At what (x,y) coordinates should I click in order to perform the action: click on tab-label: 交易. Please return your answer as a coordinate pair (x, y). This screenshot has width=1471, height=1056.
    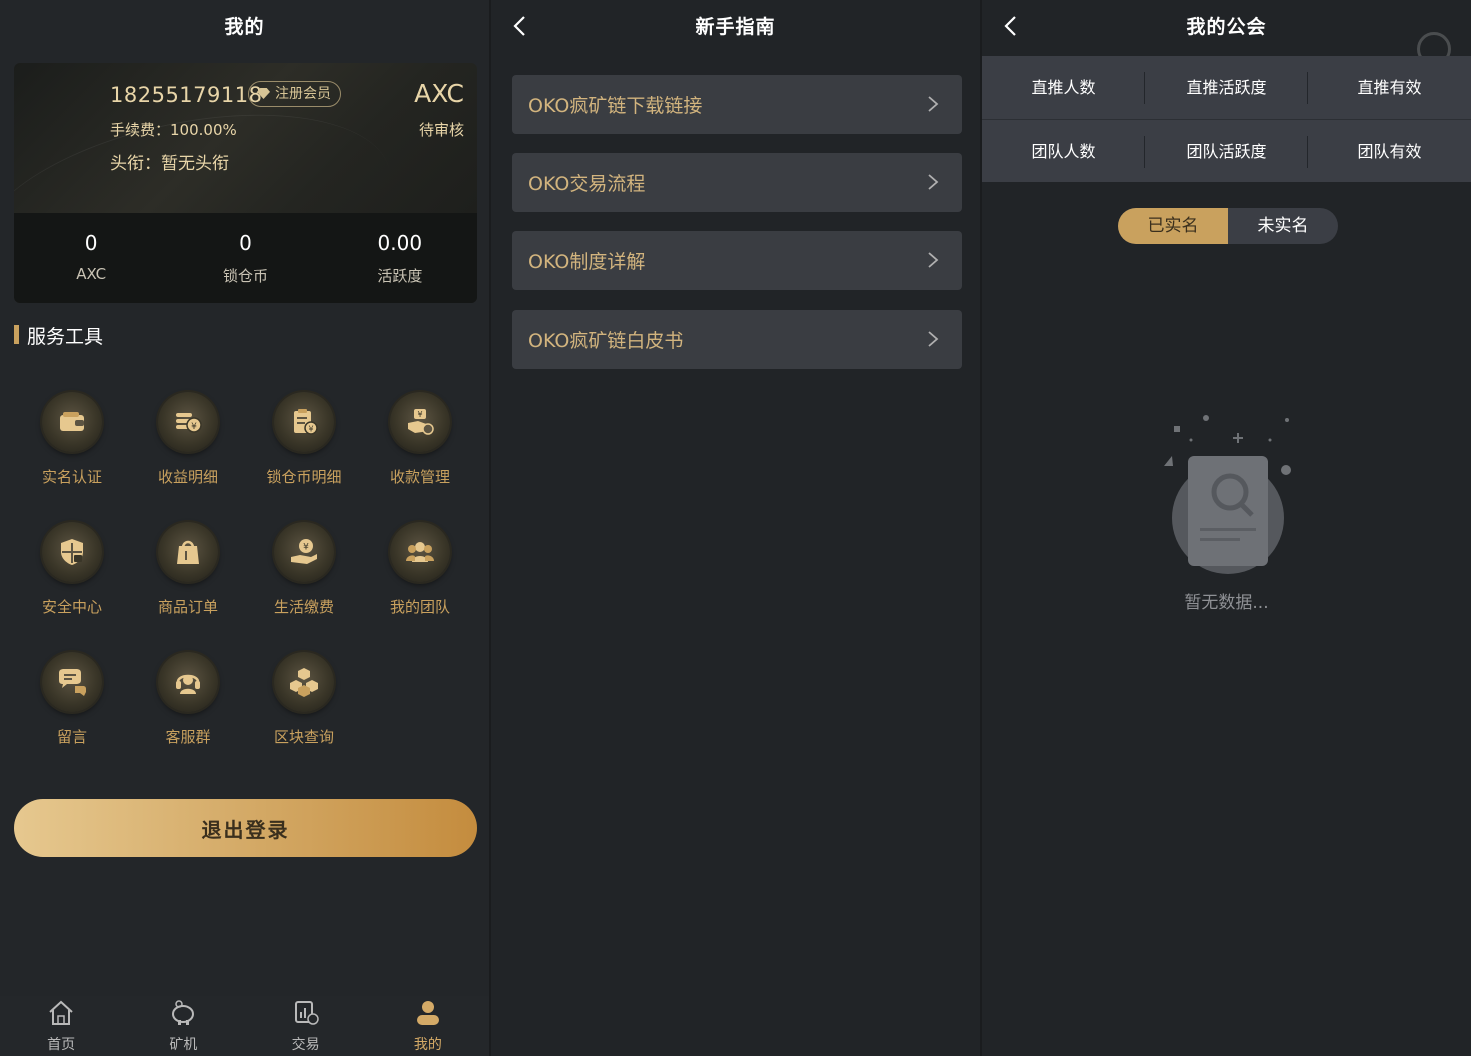
    Looking at the image, I should click on (305, 1045).